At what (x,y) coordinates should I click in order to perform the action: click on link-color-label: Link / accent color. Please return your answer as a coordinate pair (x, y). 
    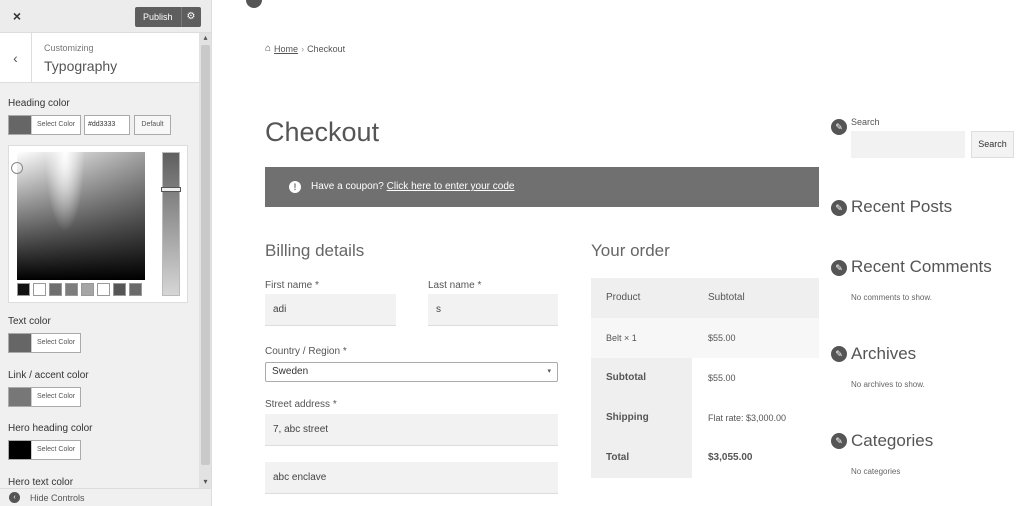
    Looking at the image, I should click on (48, 375).